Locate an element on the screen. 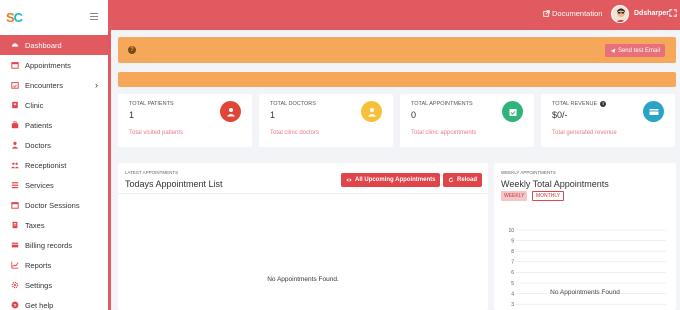  sidebar-item-dashboard: Dashboard is located at coordinates (54, 45).